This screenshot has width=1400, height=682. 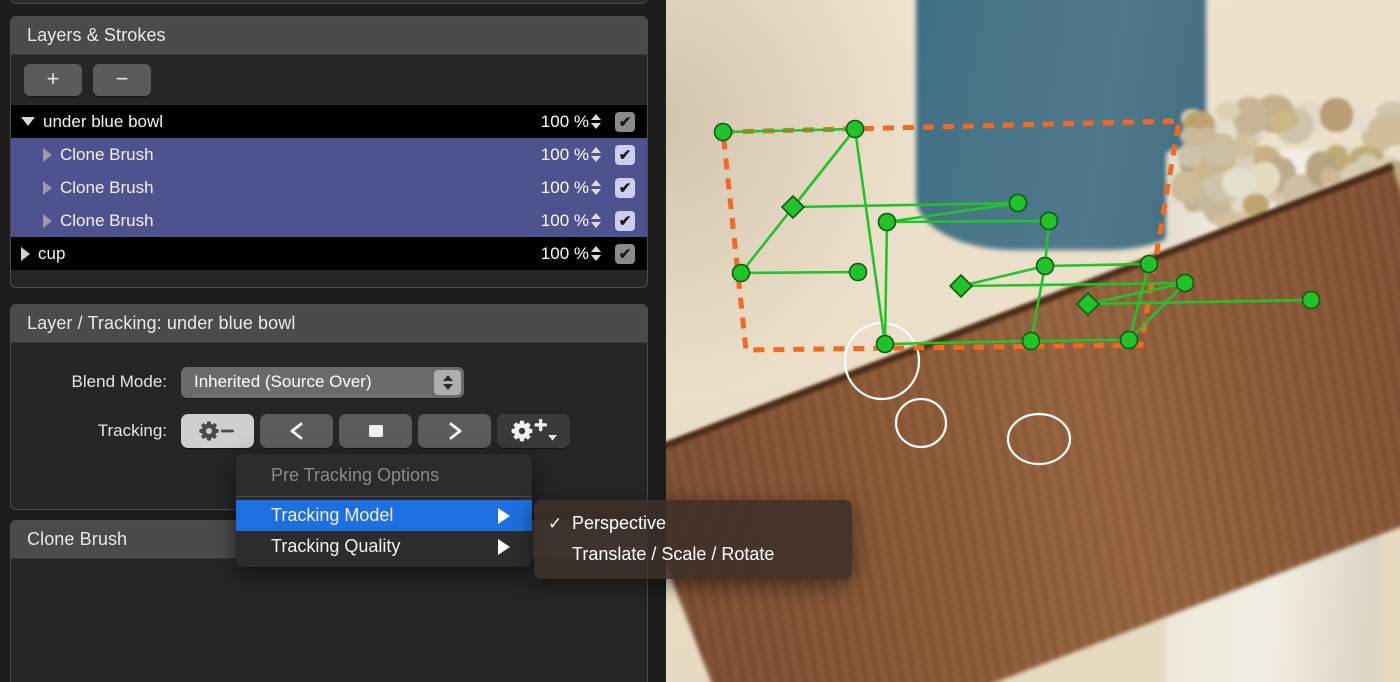 I want to click on submenu-item-label: Perspective, so click(x=619, y=523).